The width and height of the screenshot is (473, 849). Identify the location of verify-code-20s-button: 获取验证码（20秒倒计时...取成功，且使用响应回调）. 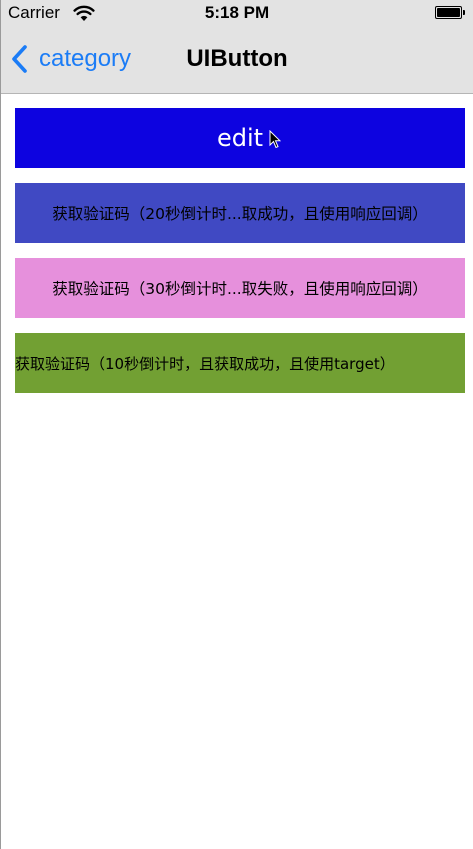
(240, 213).